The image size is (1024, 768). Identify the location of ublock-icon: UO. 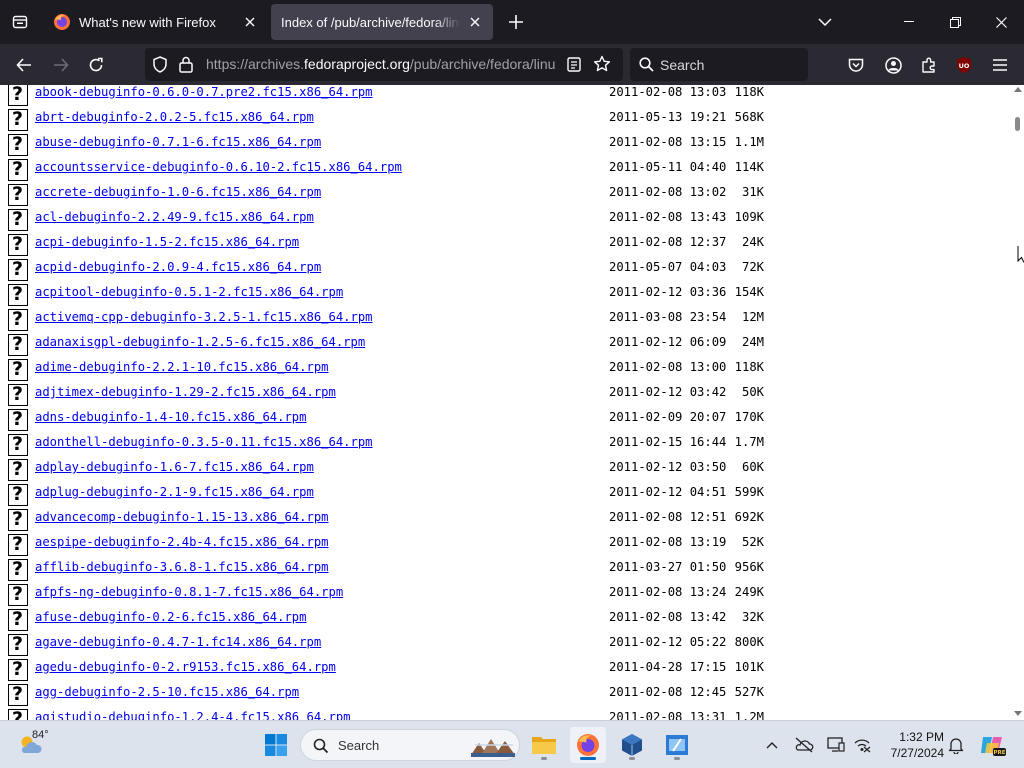
(964, 65).